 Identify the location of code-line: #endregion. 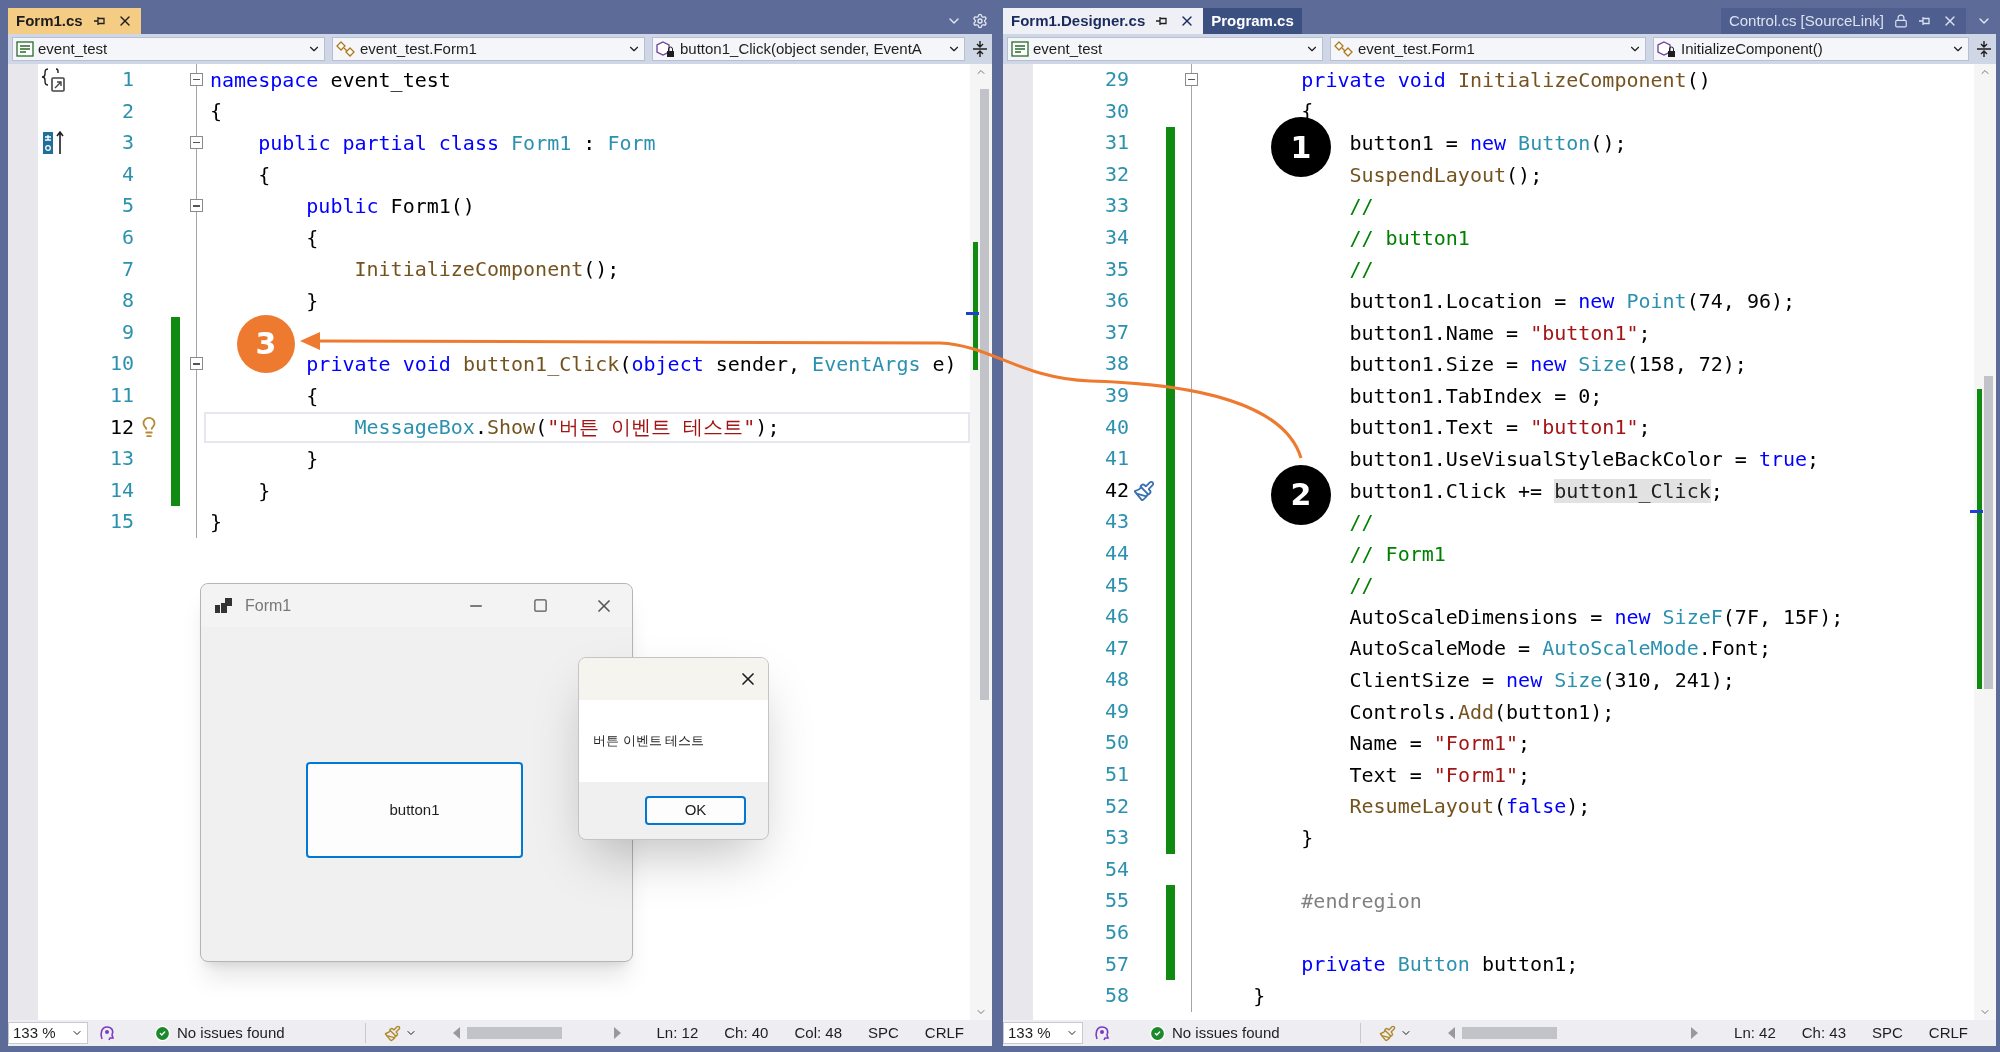
(1361, 902).